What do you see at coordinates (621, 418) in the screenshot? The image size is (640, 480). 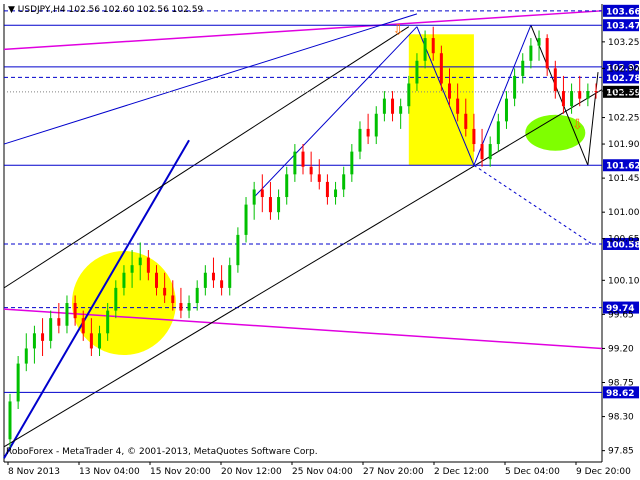 I see `y-tick-label: 98.30` at bounding box center [621, 418].